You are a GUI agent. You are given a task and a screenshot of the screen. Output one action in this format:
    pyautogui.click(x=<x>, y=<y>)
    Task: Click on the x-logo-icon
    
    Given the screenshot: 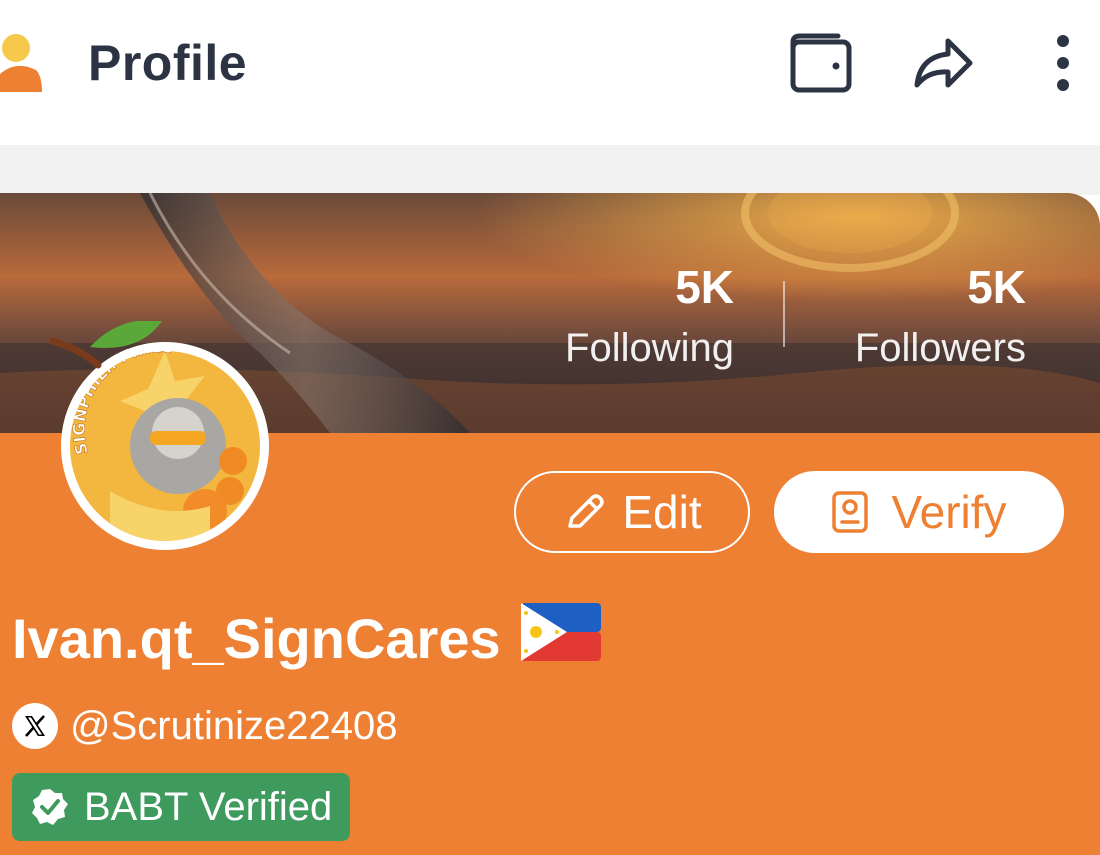 What is the action you would take?
    pyautogui.click(x=35, y=726)
    